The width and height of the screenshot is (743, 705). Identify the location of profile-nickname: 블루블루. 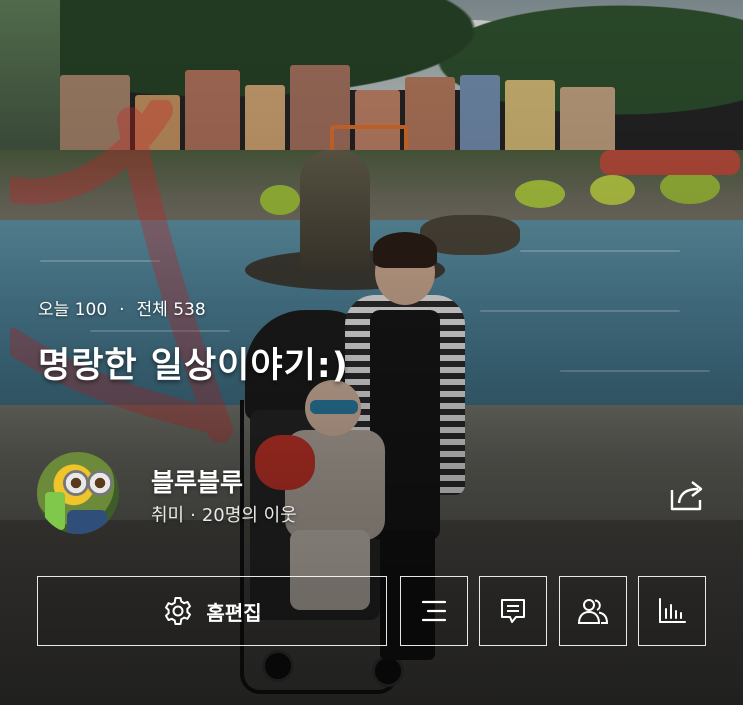
(197, 481).